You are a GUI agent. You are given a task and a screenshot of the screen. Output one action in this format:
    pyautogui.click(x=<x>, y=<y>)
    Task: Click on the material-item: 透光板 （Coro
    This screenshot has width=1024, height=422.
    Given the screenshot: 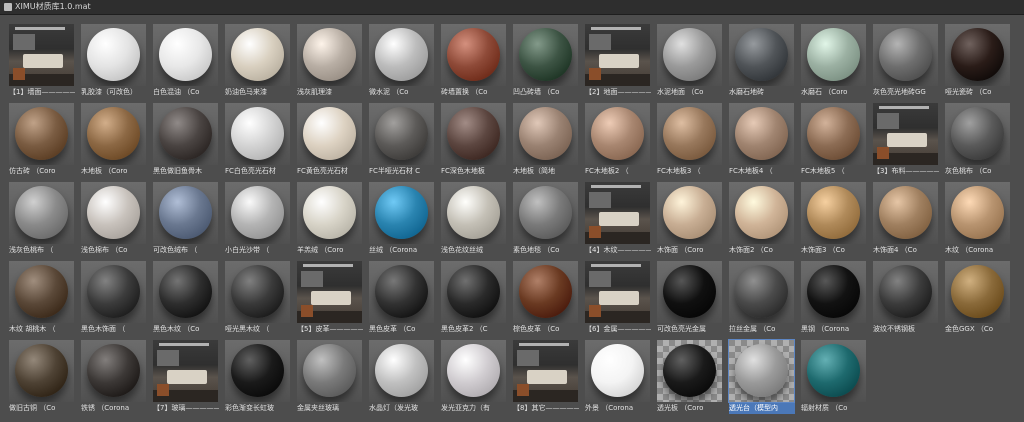 What is the action you would take?
    pyautogui.click(x=690, y=377)
    